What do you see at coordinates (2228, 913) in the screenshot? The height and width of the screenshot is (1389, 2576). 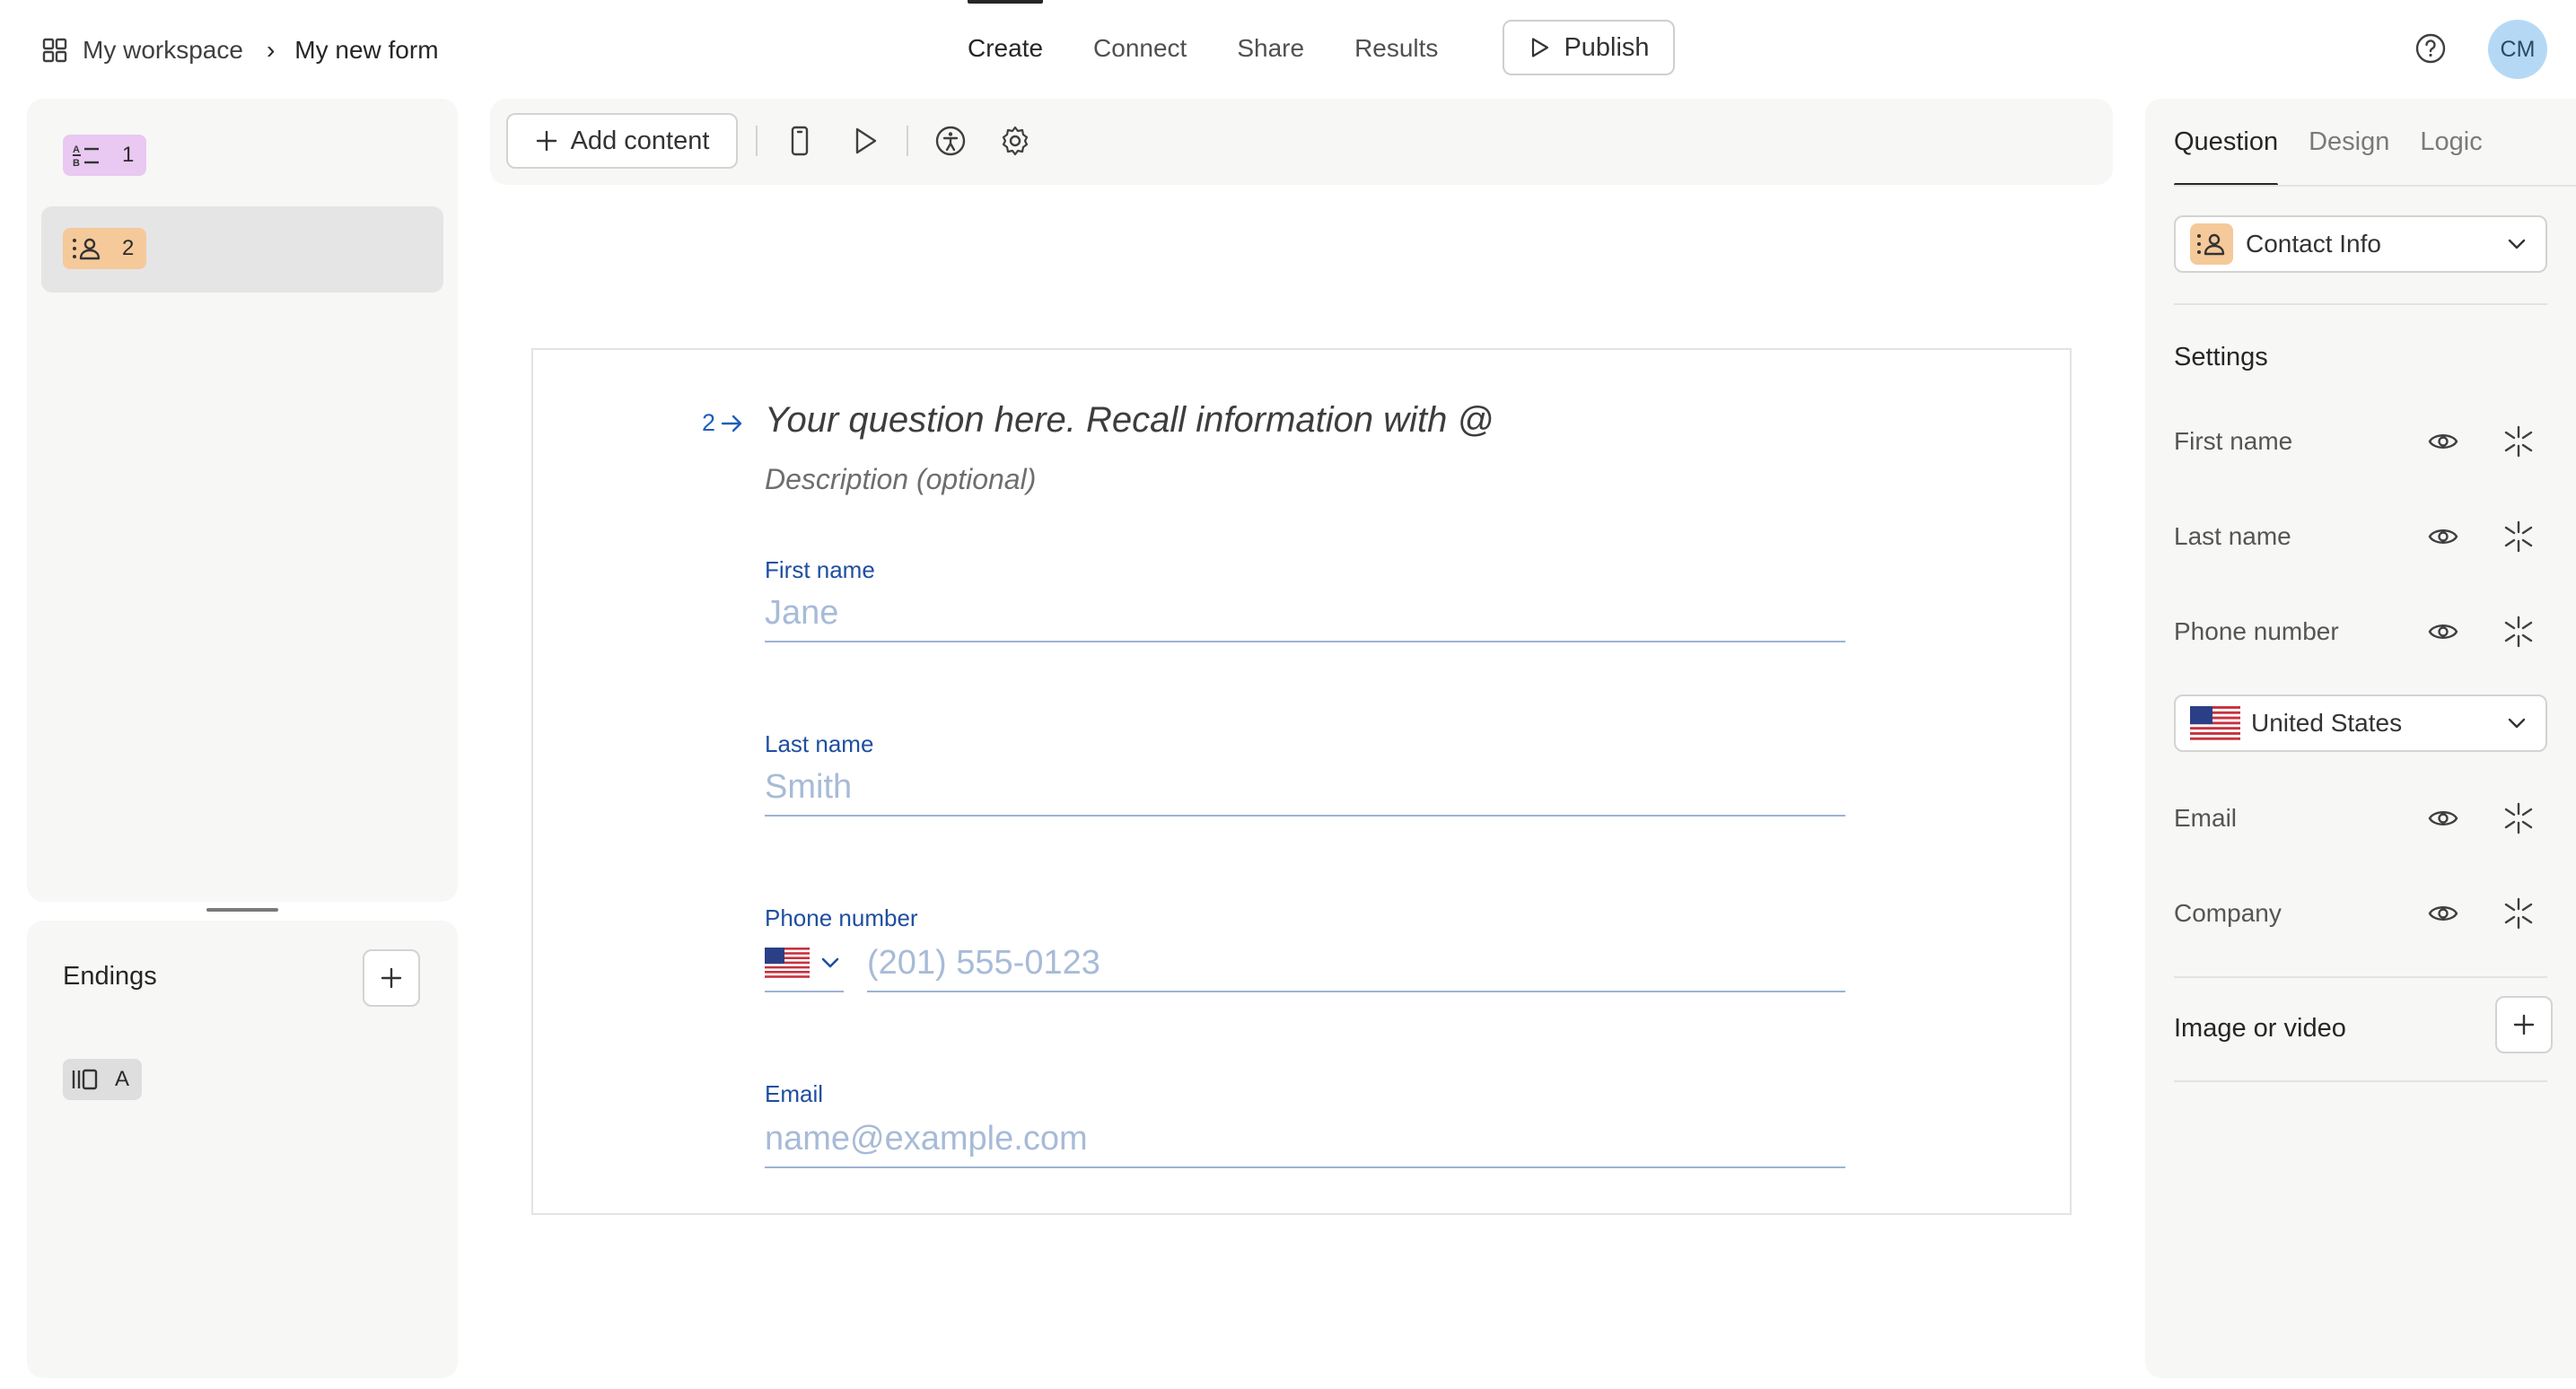 I see `setting-label: Company` at bounding box center [2228, 913].